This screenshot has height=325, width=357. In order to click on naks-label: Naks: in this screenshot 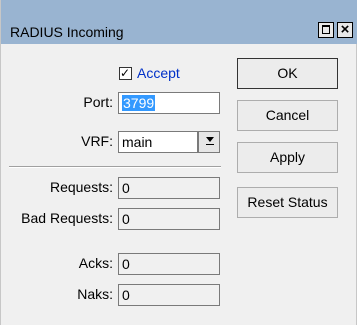, I will do `click(95, 294)`.